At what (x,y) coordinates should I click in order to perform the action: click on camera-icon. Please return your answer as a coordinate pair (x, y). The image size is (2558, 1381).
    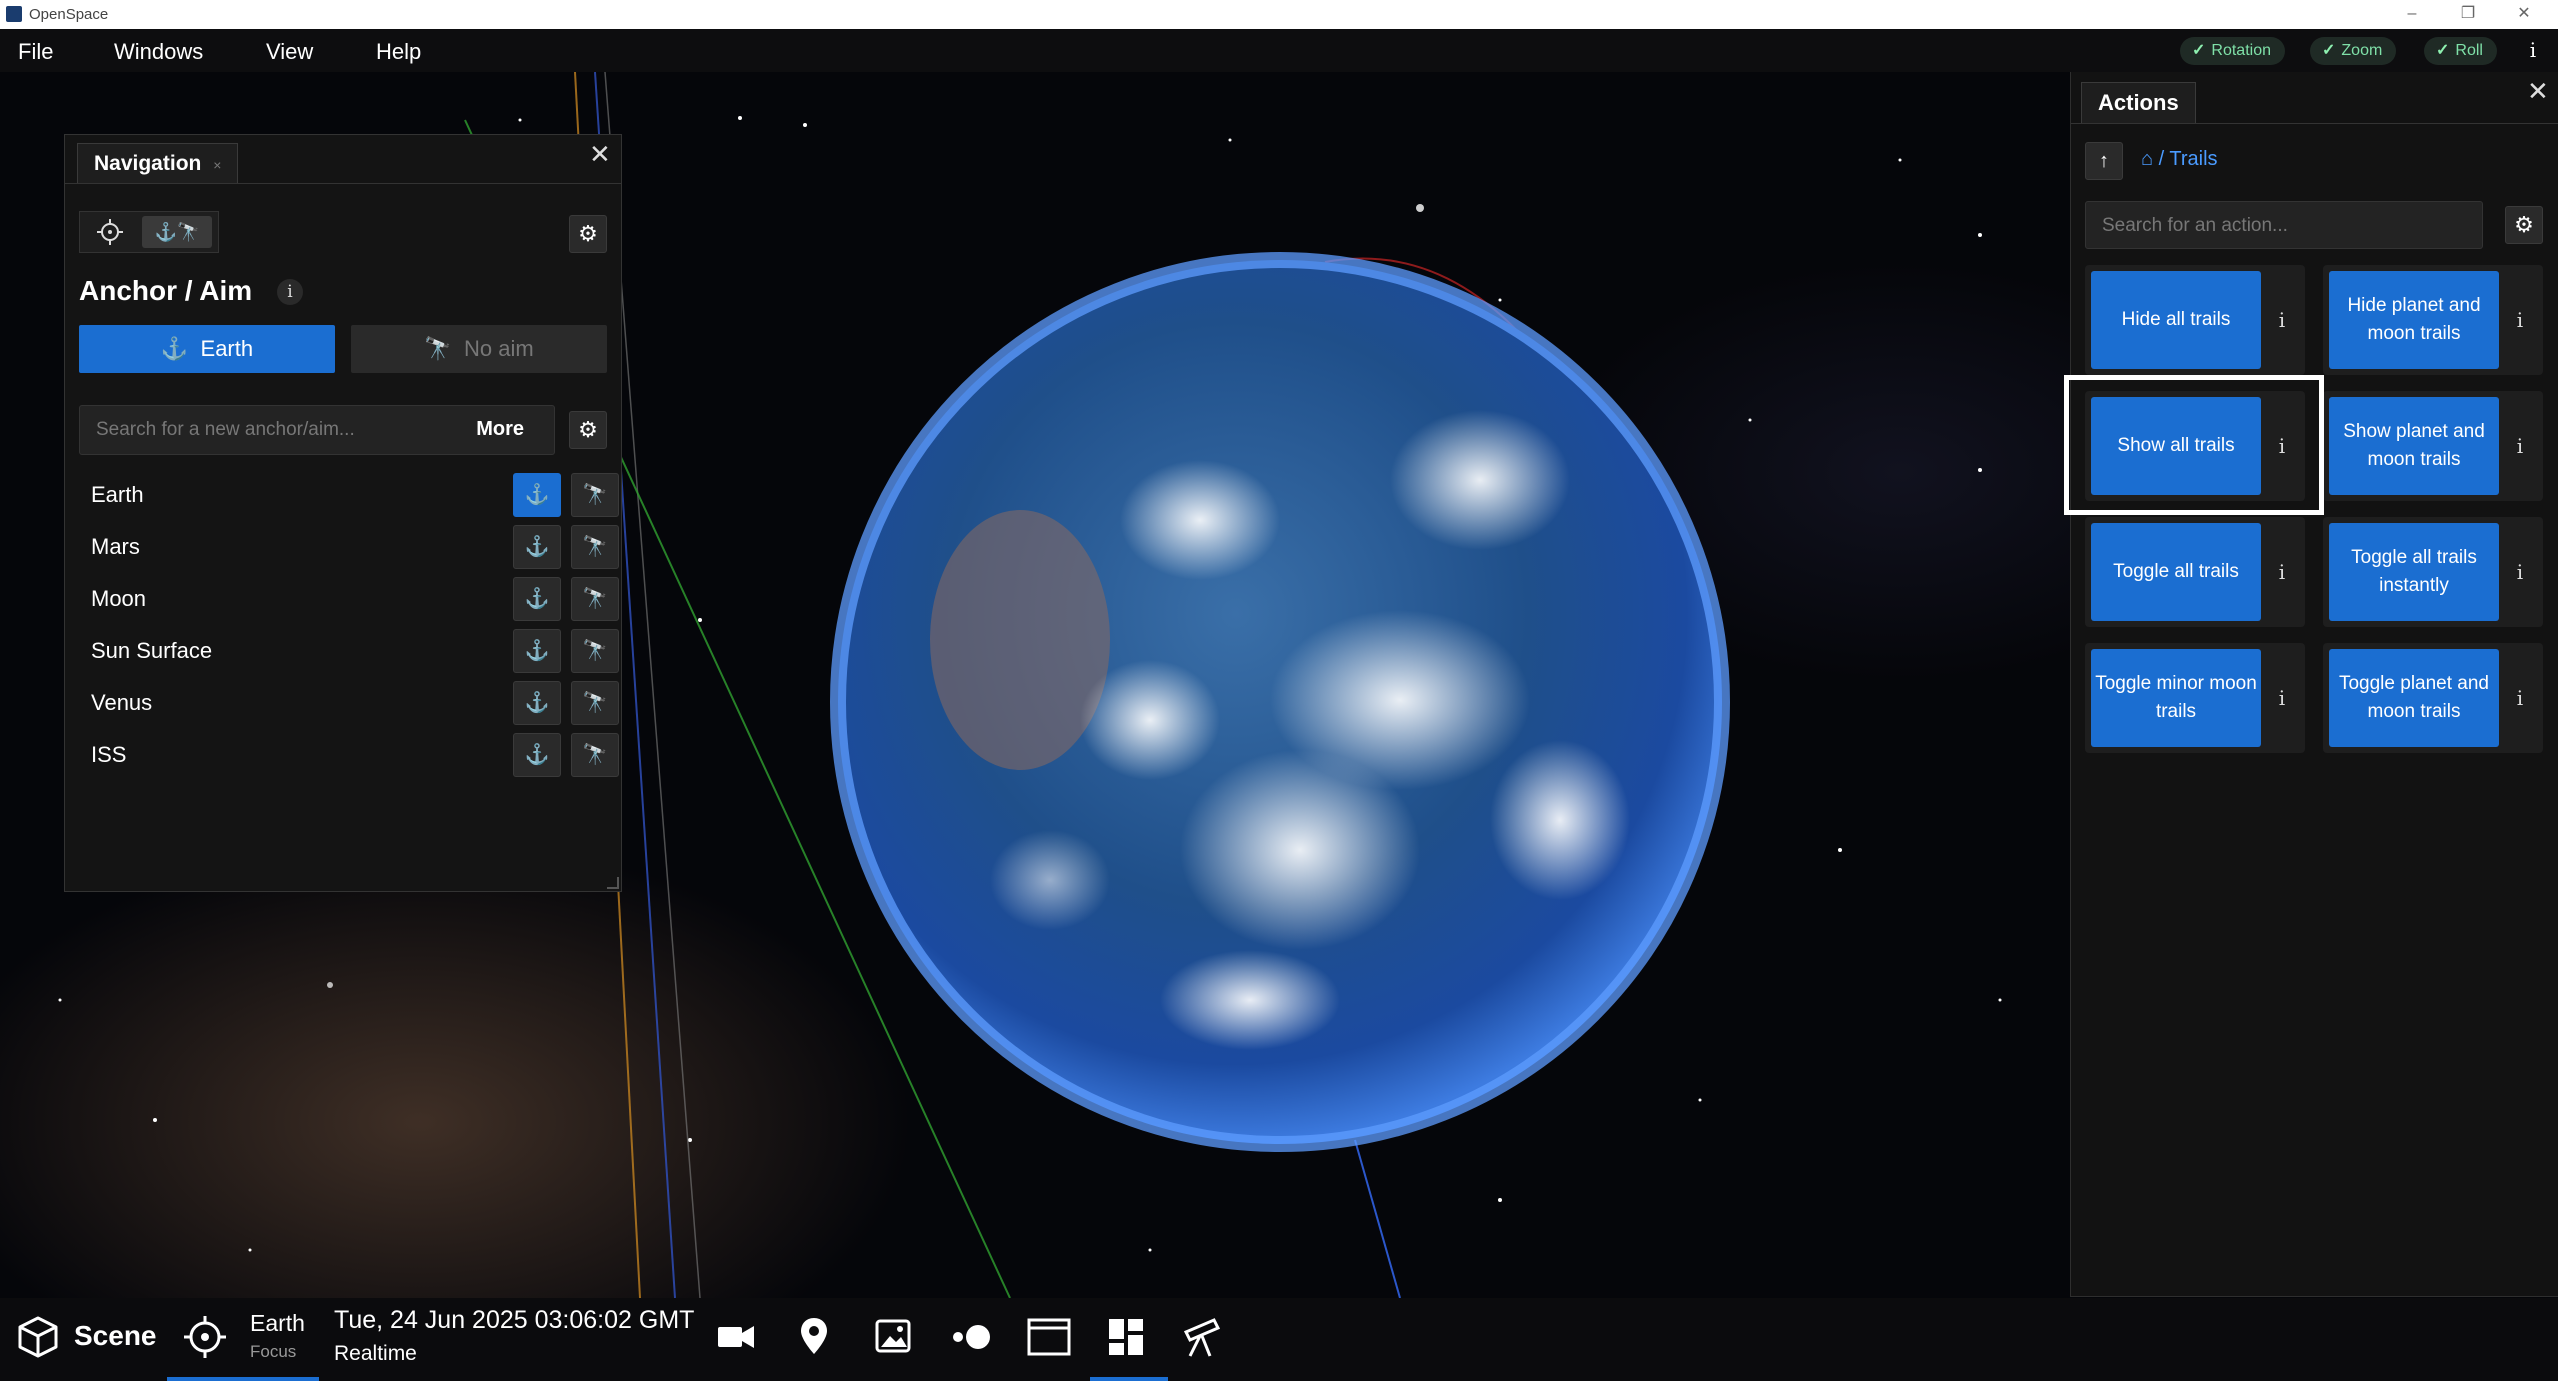
    Looking at the image, I should click on (736, 1337).